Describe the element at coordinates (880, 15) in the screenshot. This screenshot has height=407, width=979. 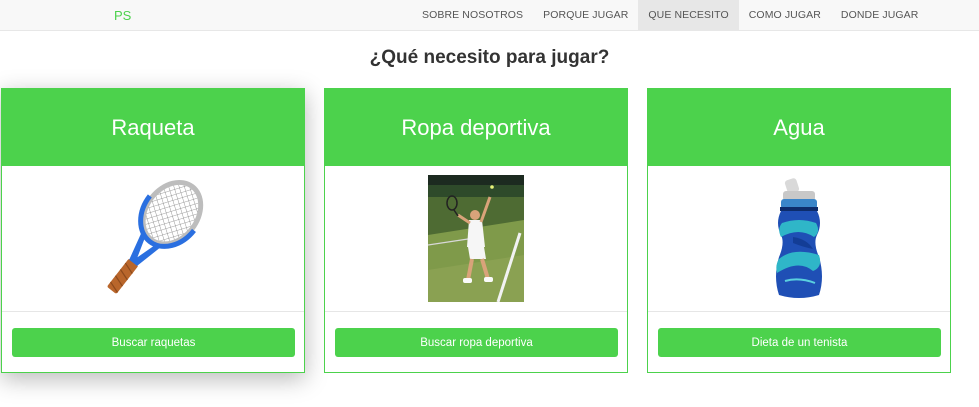
I see `nav-link-donde-jugar: DONDE JUGAR` at that location.